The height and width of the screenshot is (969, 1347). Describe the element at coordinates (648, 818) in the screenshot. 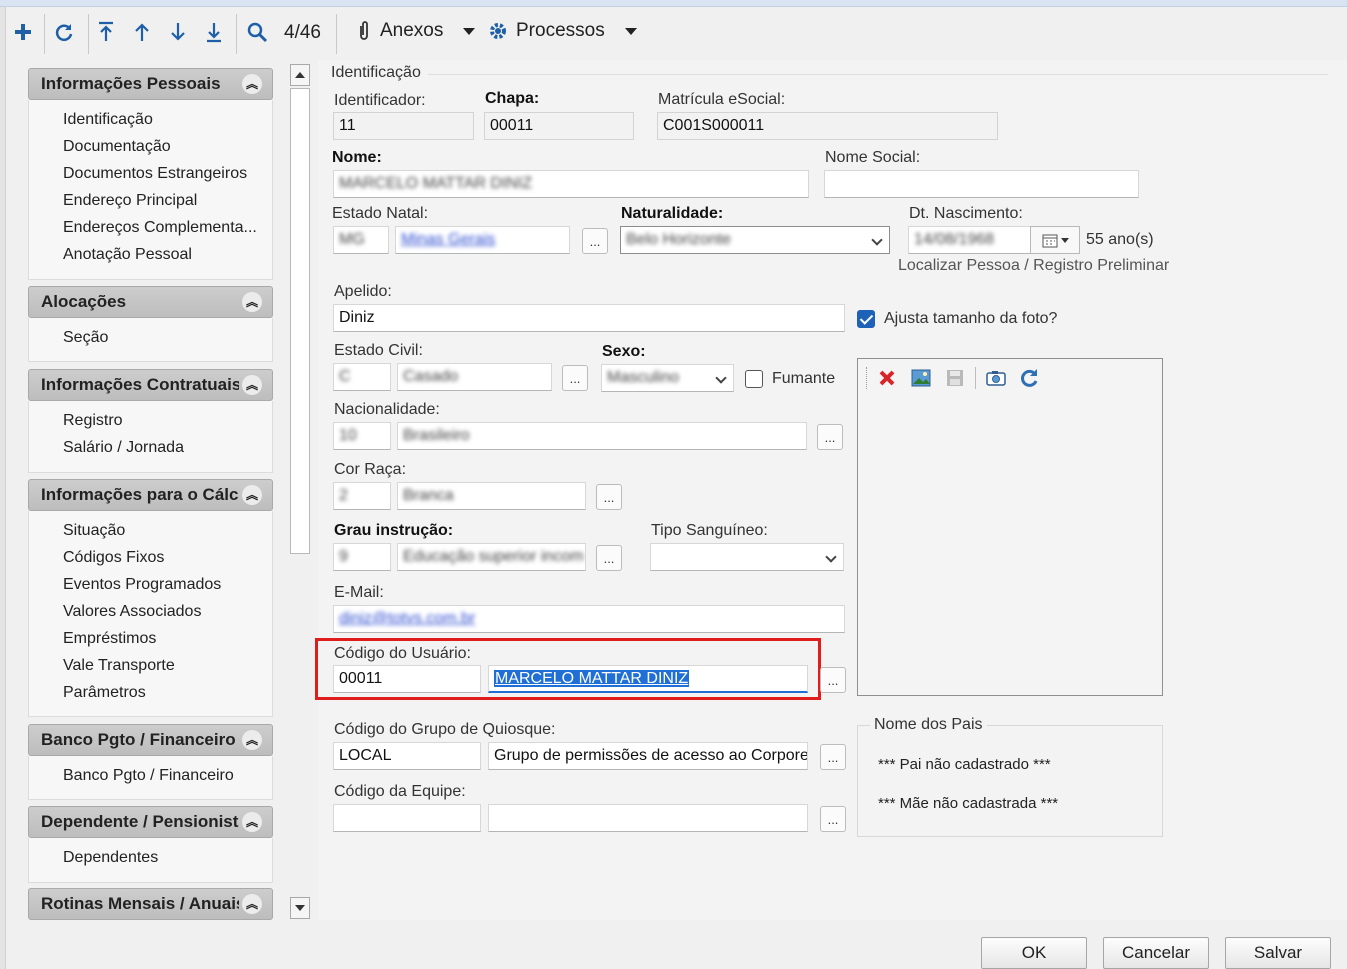

I see `equipe-desc` at that location.